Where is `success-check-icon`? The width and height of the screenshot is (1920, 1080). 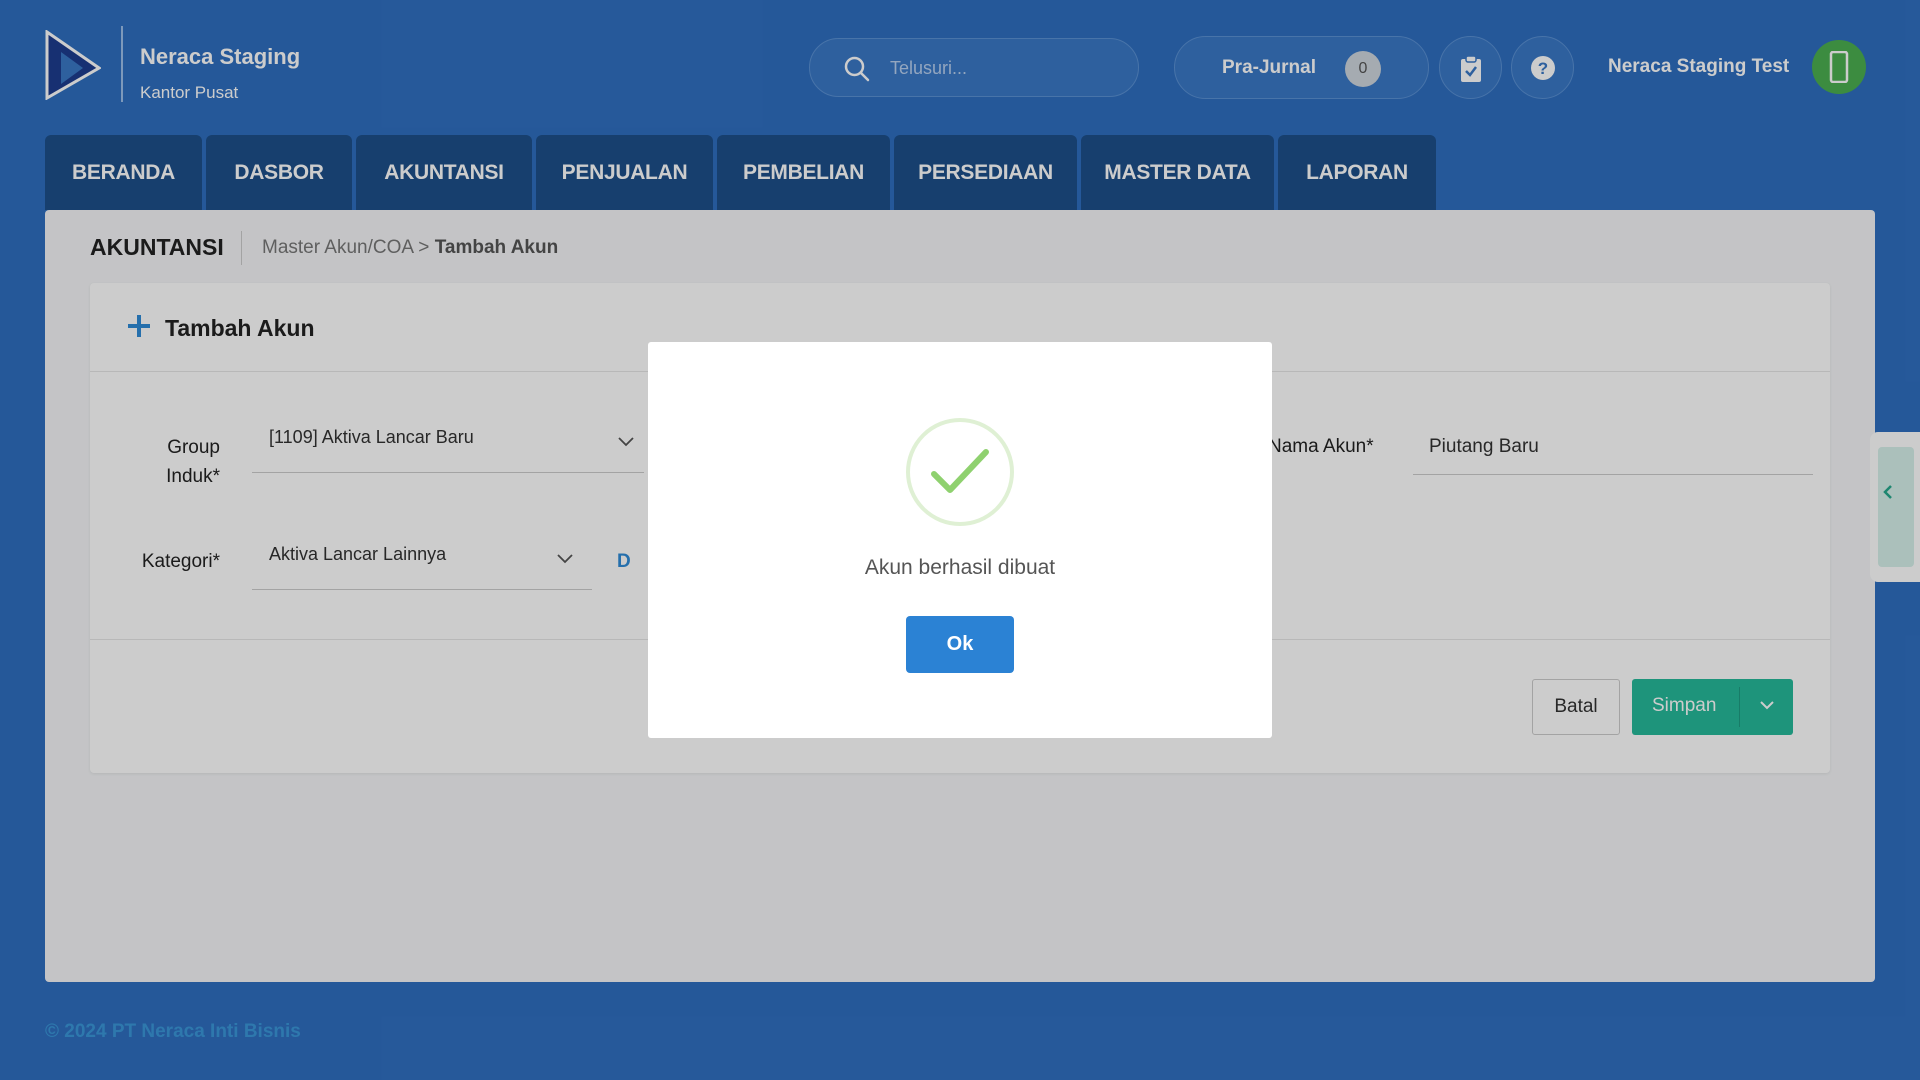 success-check-icon is located at coordinates (960, 472).